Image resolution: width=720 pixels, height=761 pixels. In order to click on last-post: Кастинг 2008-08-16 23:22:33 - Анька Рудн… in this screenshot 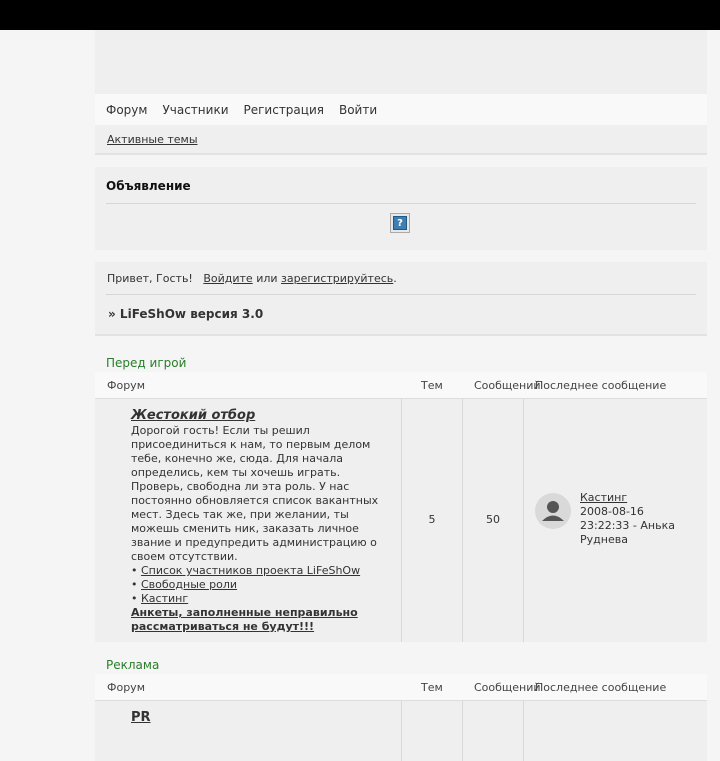, I will do `click(637, 519)`.